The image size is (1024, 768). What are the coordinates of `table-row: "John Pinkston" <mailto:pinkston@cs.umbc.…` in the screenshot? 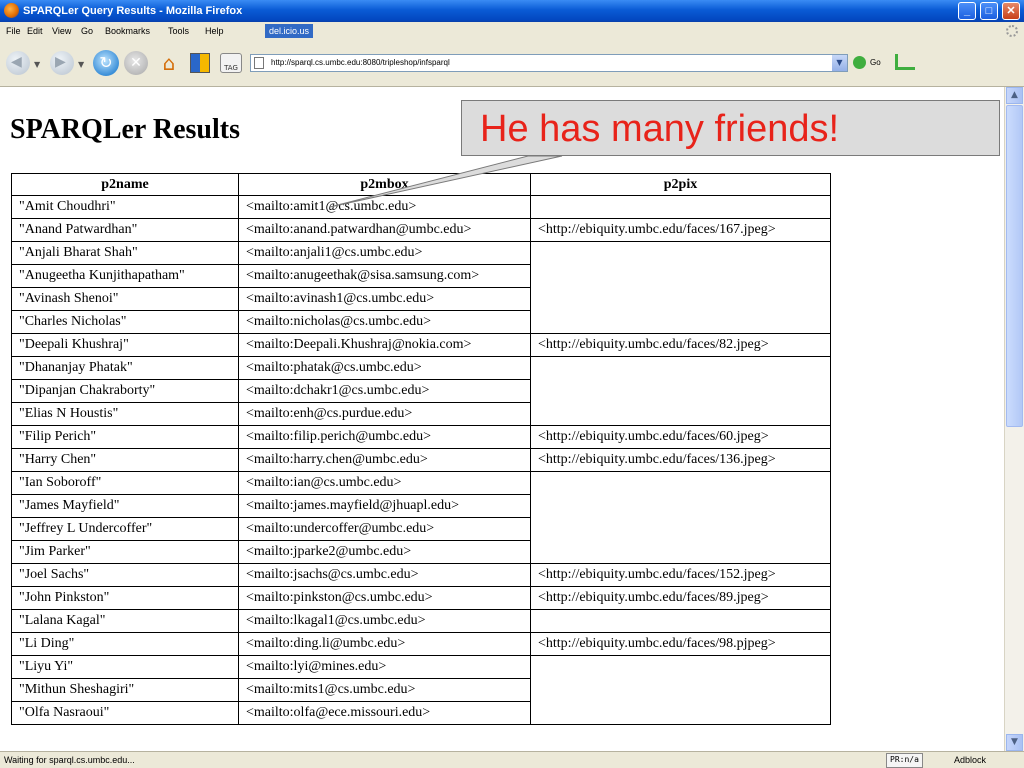 It's located at (421, 598).